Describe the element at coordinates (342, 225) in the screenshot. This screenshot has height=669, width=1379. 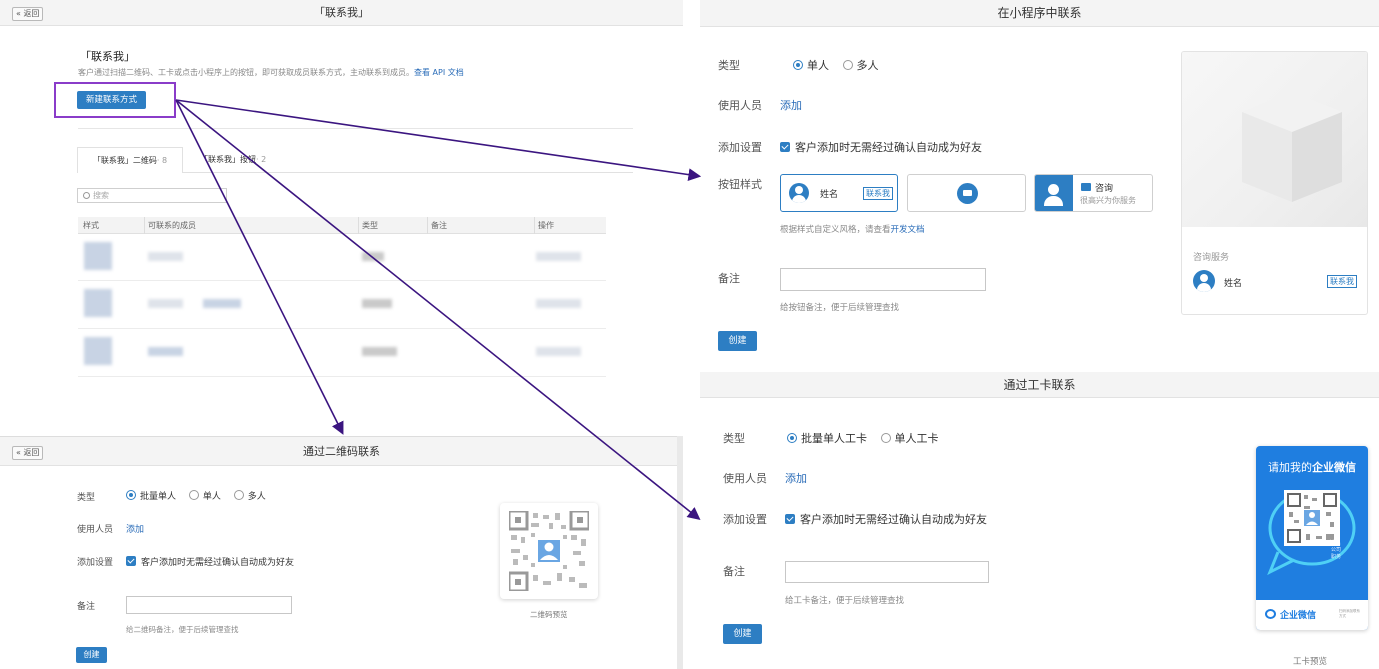
I see `table-header: 样式 可联系的成员 类型 备注 操作` at that location.